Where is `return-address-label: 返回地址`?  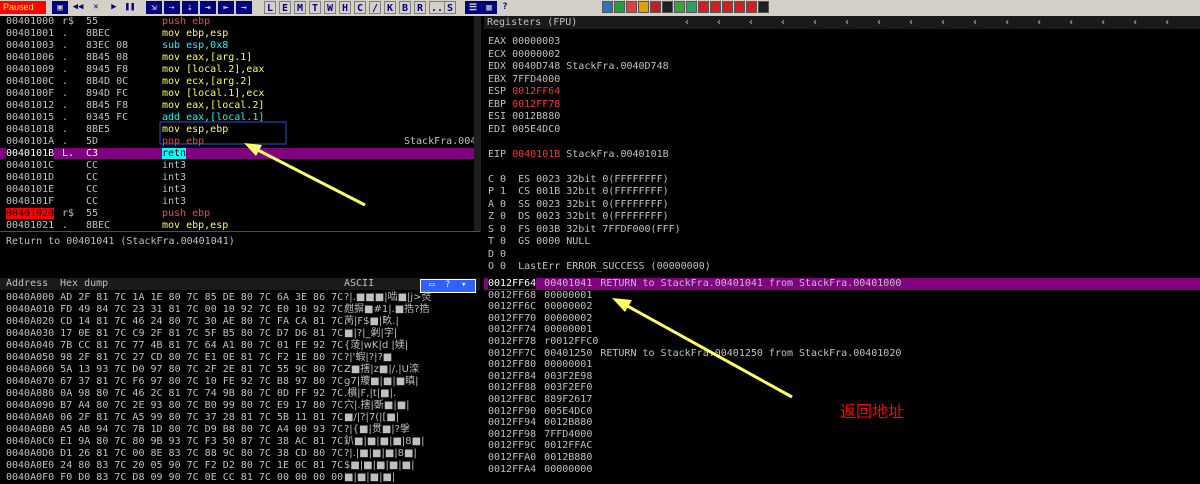 return-address-label: 返回地址 is located at coordinates (872, 411).